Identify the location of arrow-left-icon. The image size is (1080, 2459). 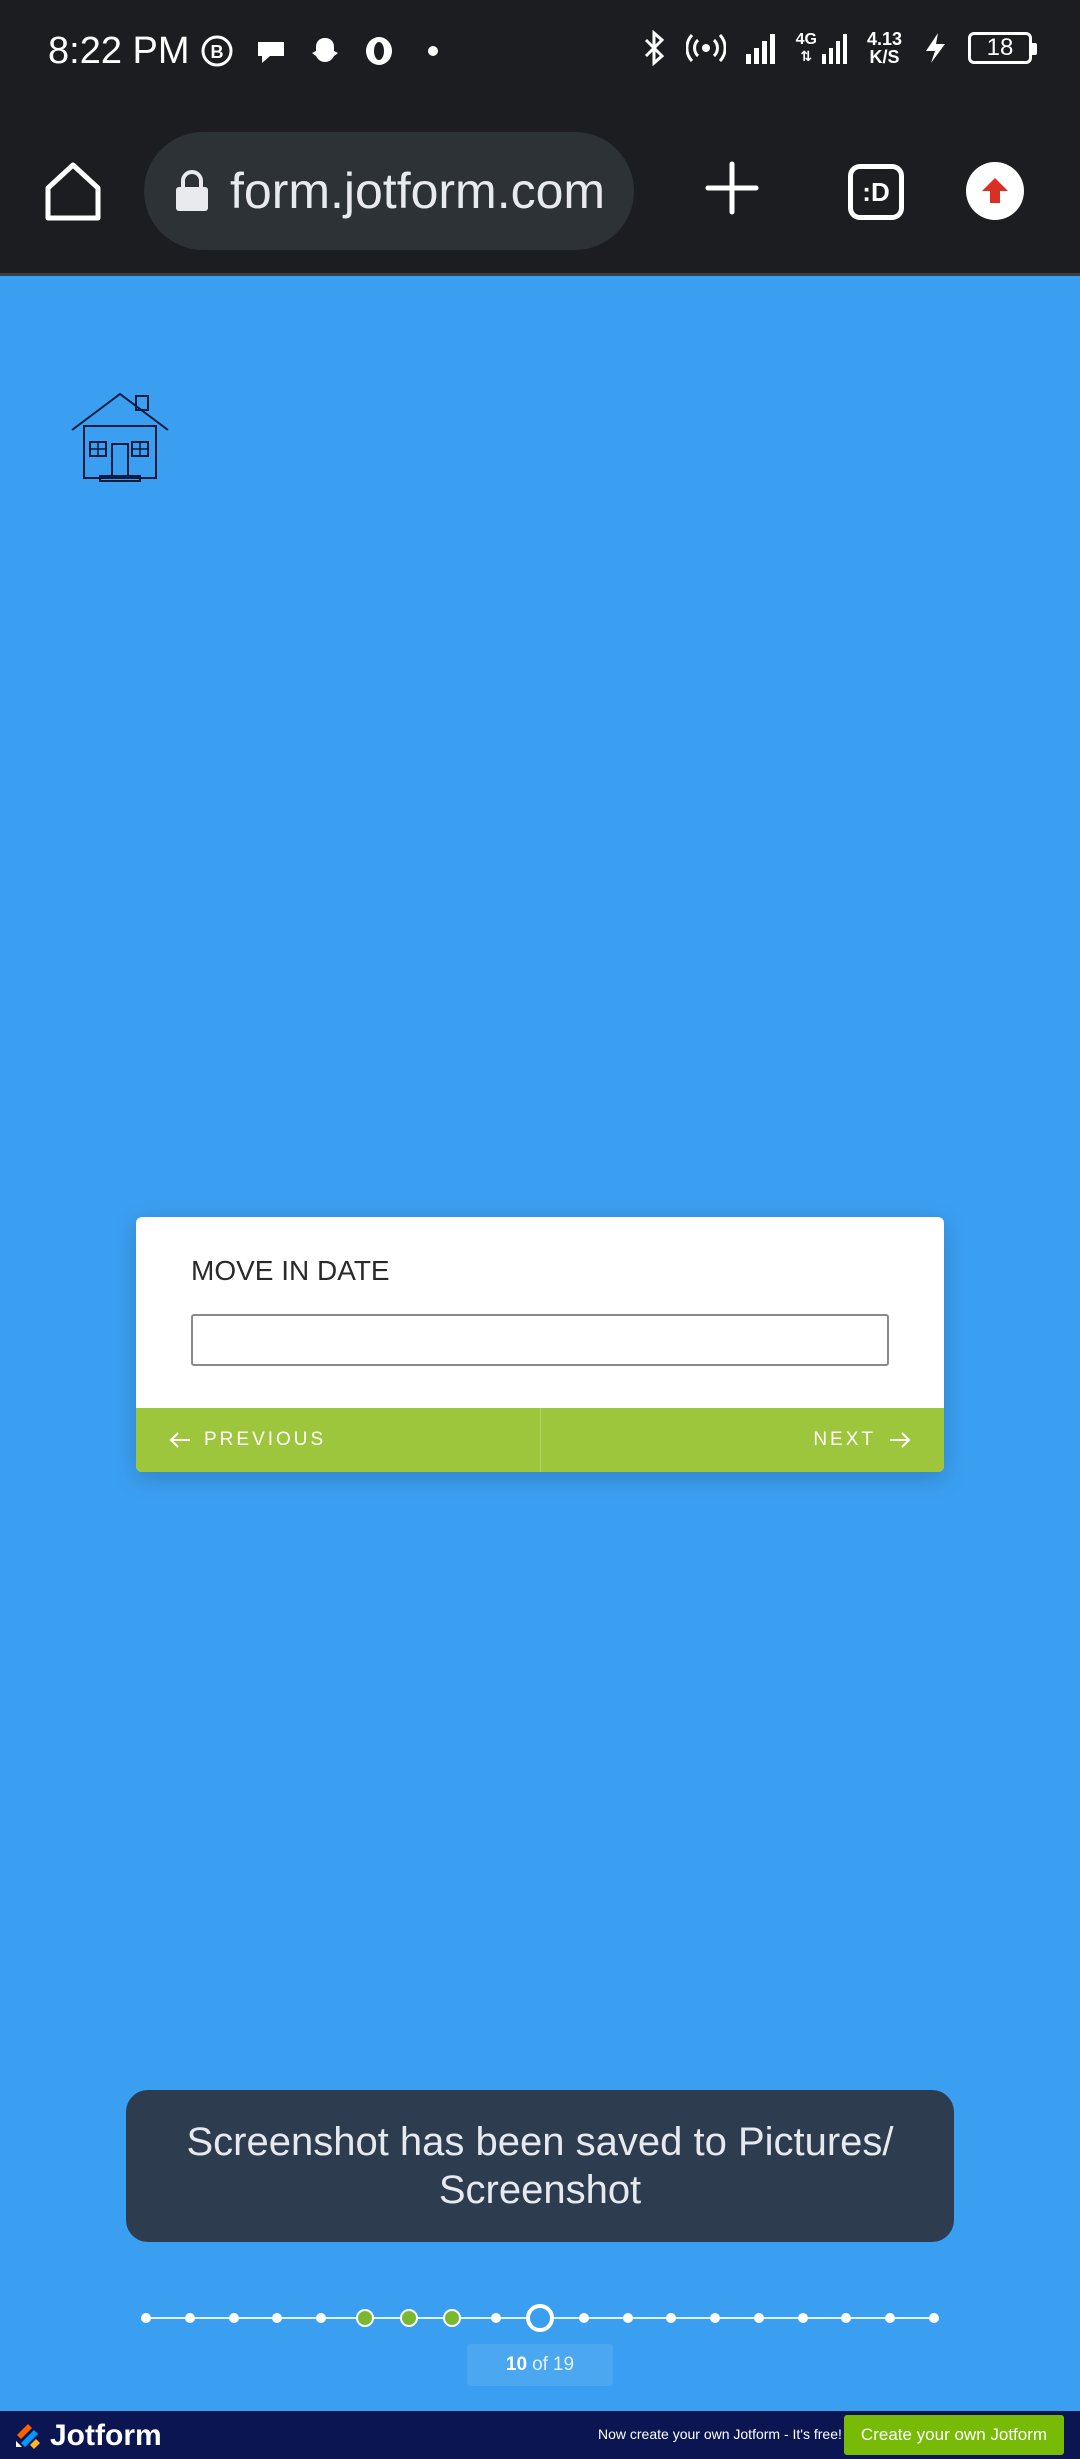
(179, 1440).